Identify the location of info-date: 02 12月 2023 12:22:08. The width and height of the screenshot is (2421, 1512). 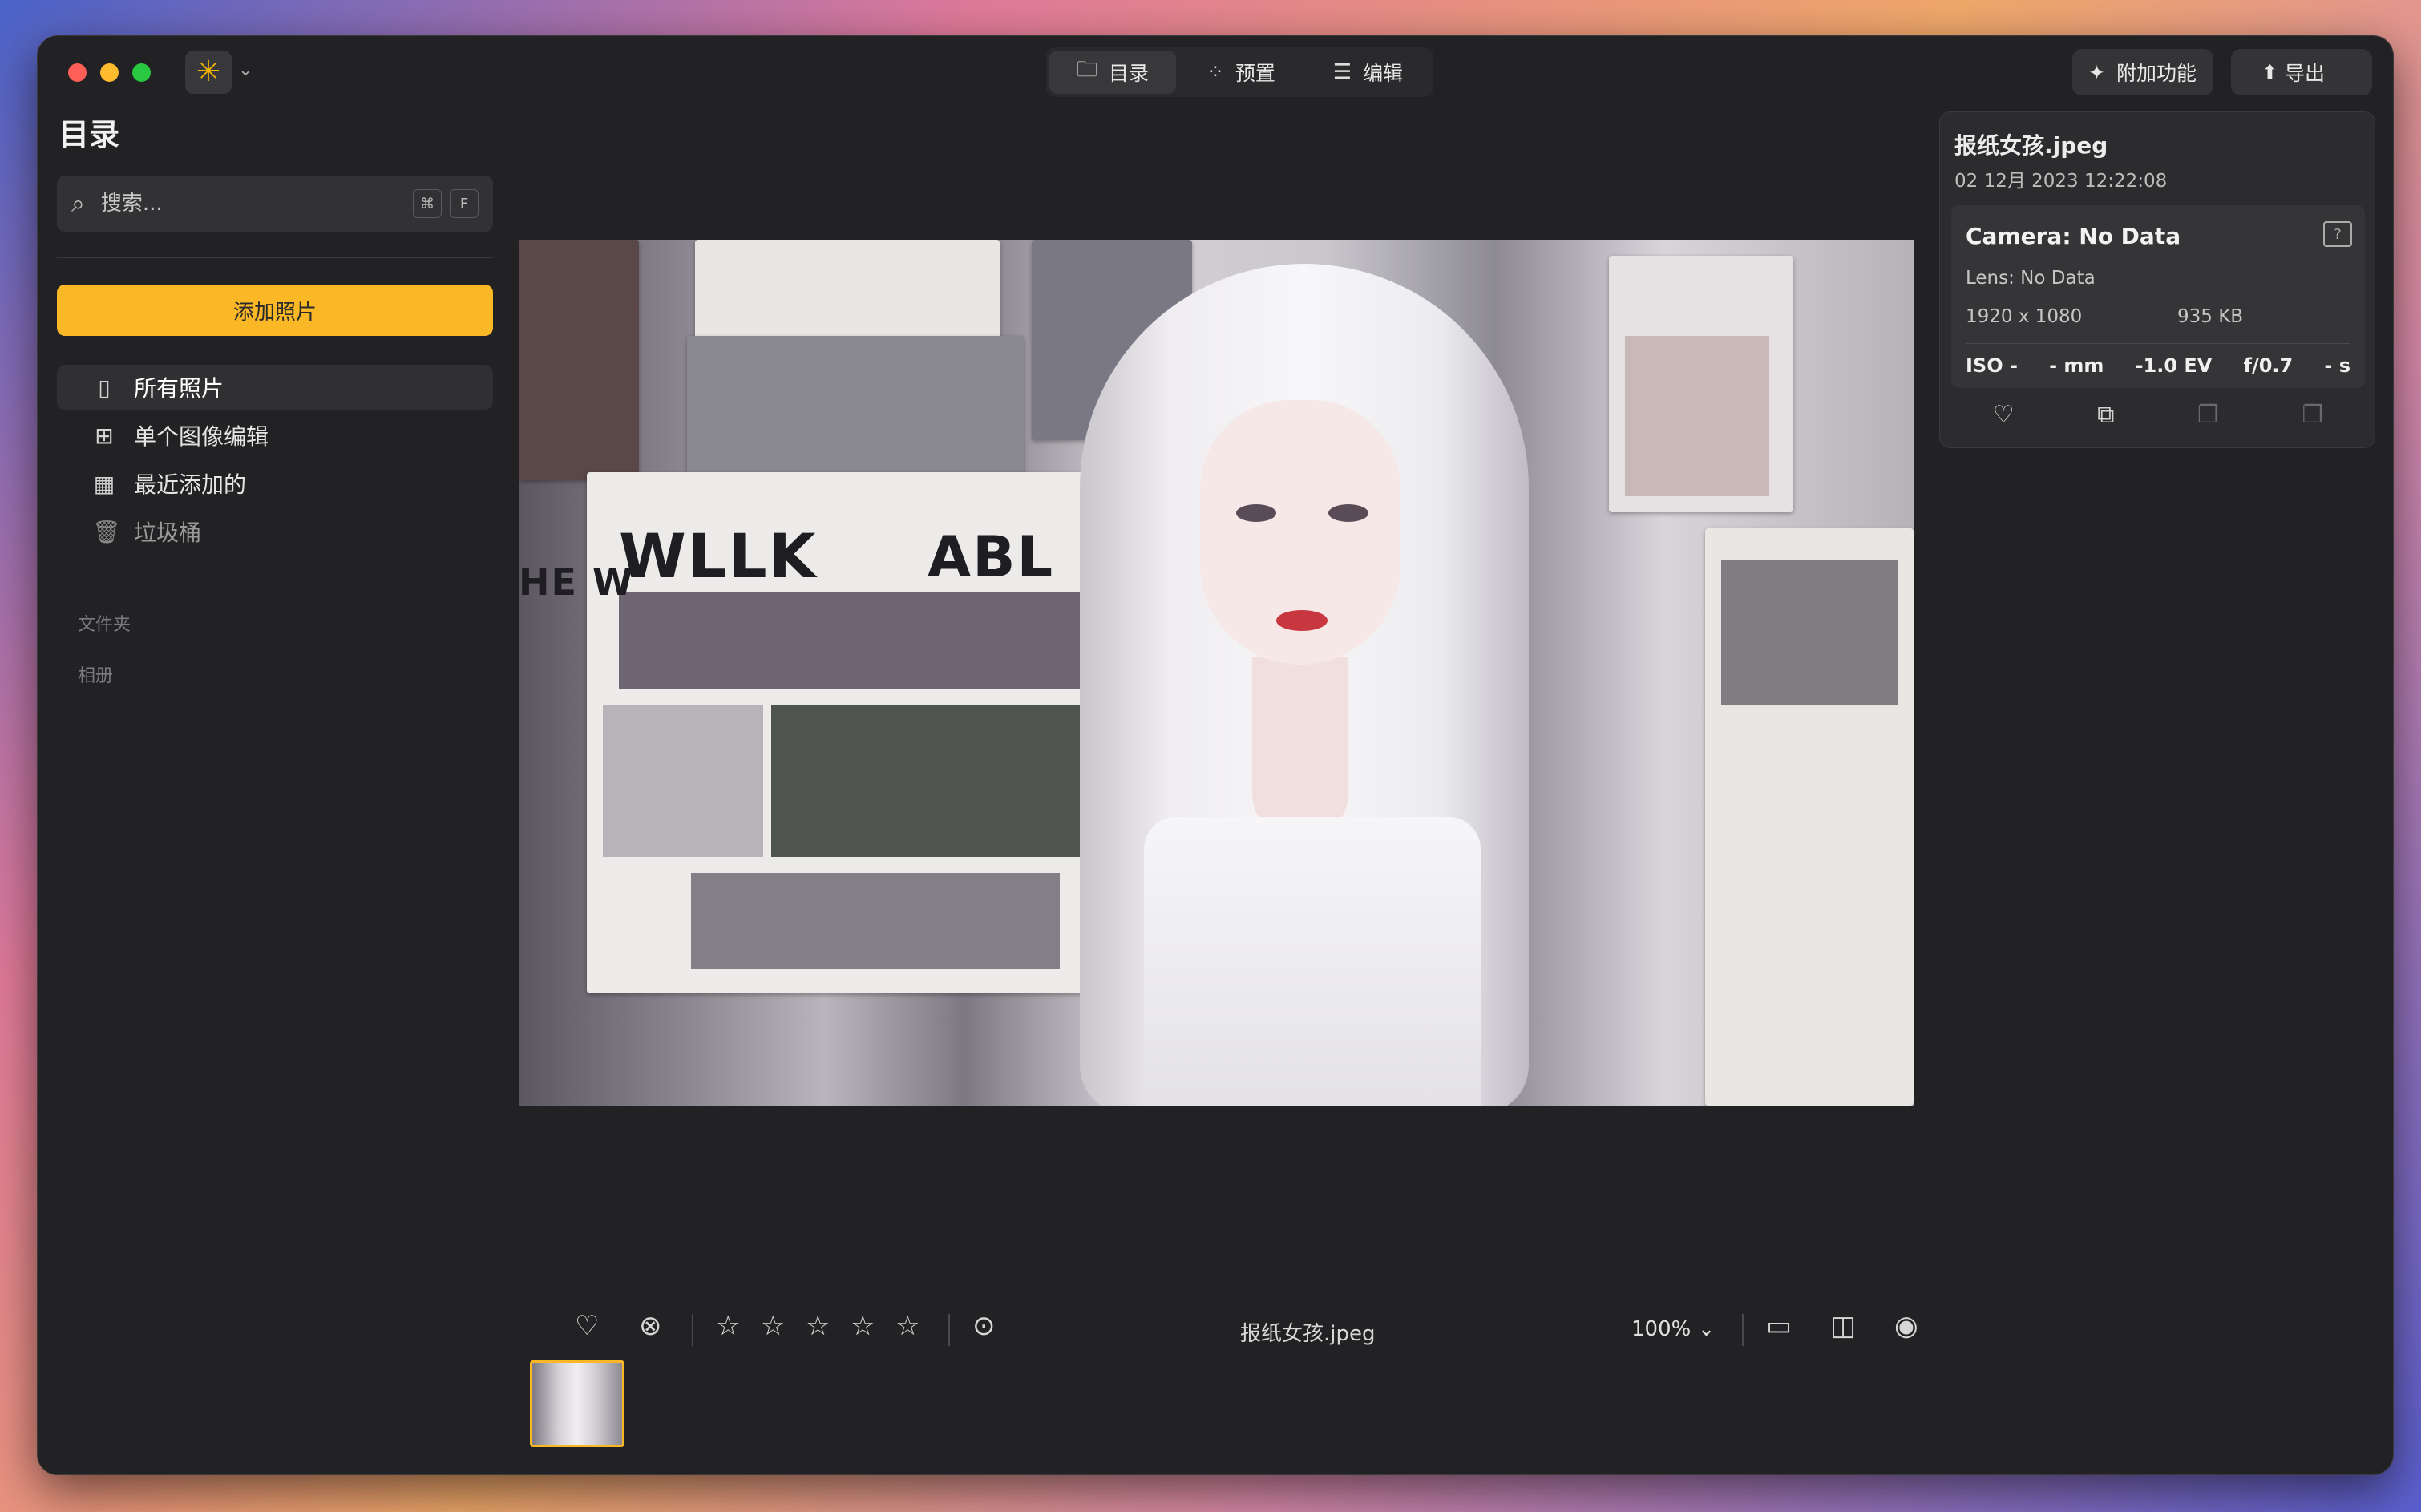
(2061, 182).